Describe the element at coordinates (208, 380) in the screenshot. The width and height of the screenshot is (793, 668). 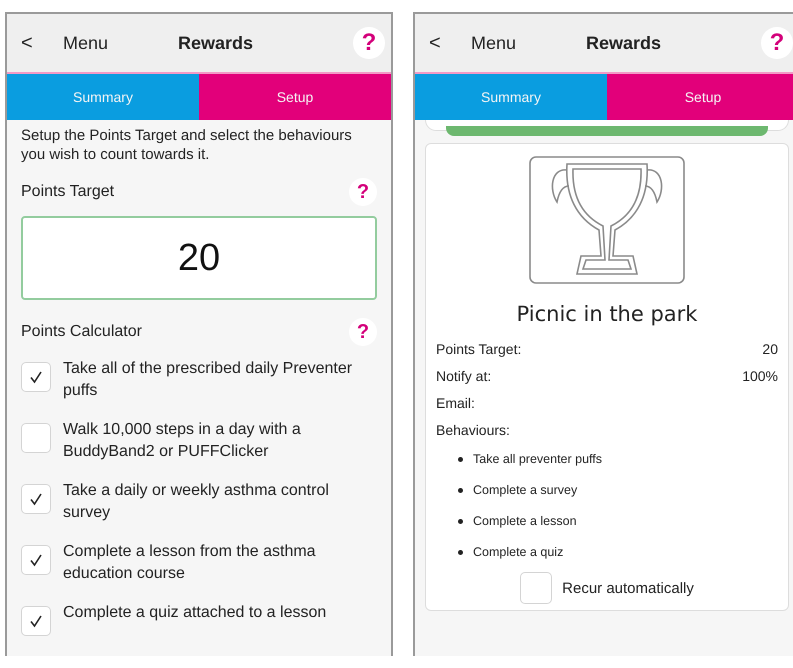
I see `behaviour-label: Take all of the prescribed daily Preventer puffs` at that location.